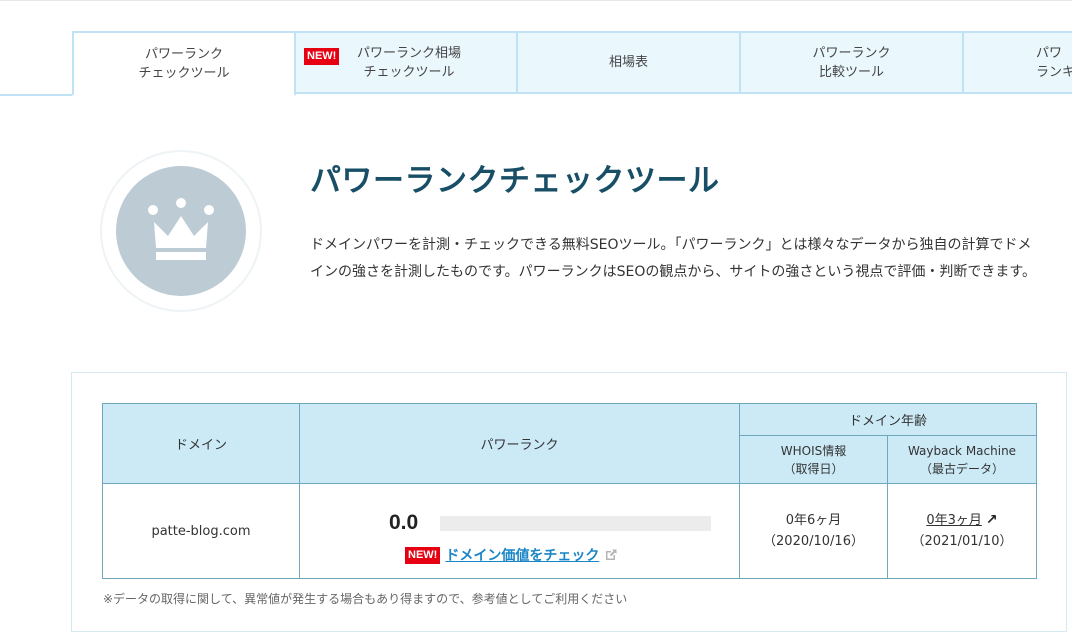 This screenshot has width=1072, height=632. I want to click on tab-label: パワ ランキ, so click(1054, 62).